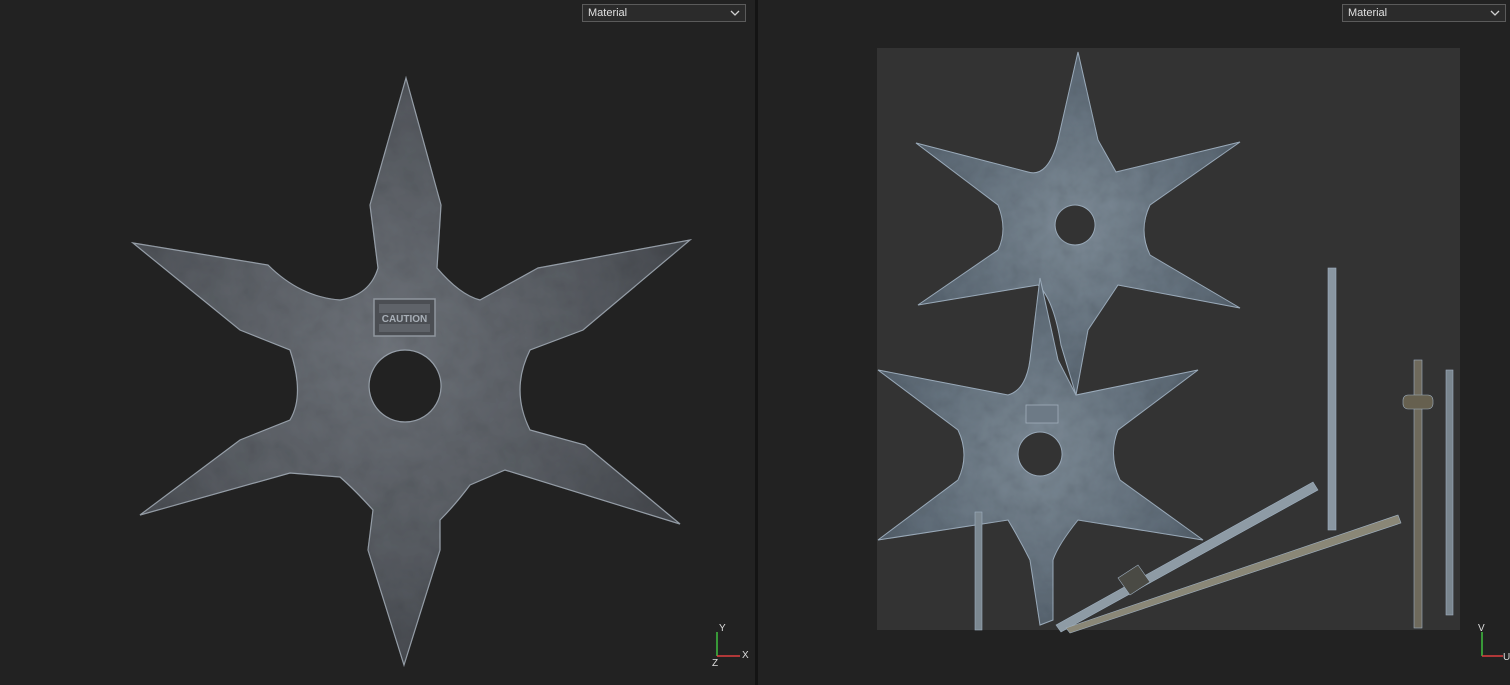  What do you see at coordinates (1424, 13) in the screenshot?
I see `uv-mode-select: Material` at bounding box center [1424, 13].